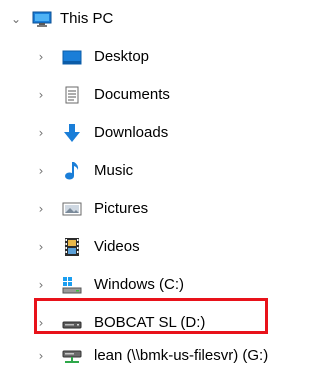 The height and width of the screenshot is (375, 331). I want to click on tree-item-downloads: › Downloads, so click(165, 133).